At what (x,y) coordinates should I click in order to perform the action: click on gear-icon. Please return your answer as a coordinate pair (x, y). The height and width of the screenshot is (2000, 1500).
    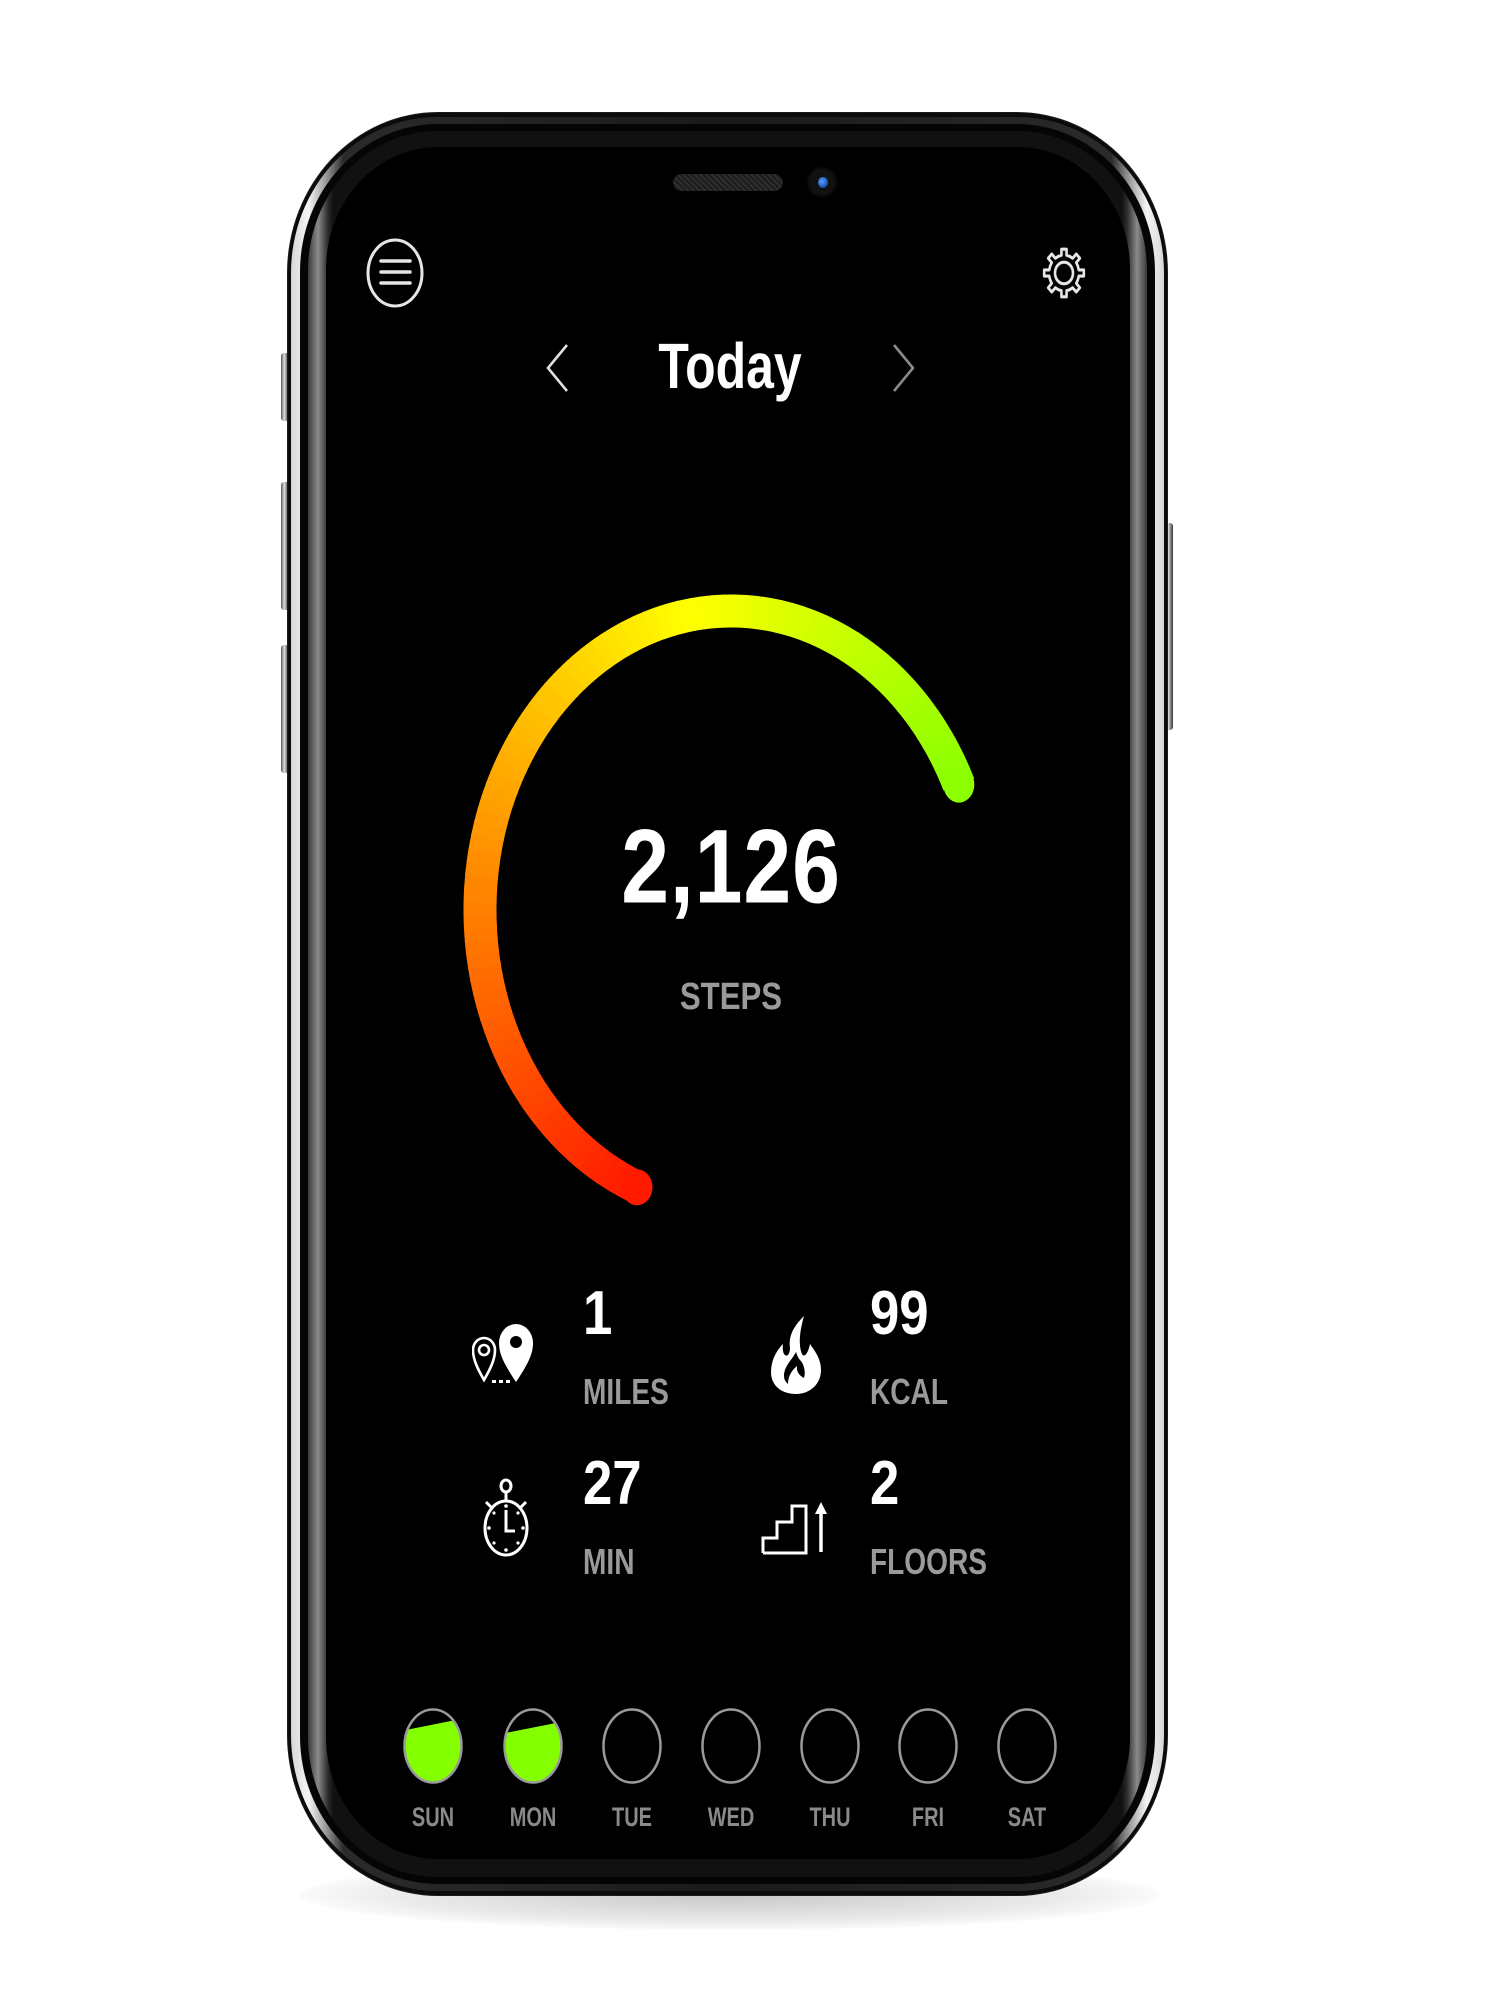
    Looking at the image, I should click on (1064, 273).